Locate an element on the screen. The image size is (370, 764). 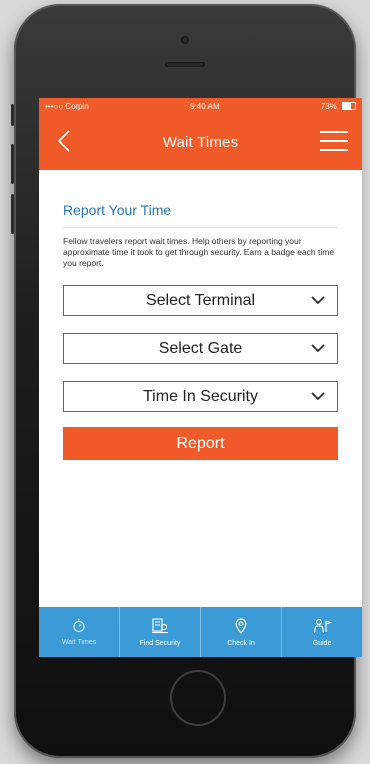
time-in-security-dropdown: Time In Security is located at coordinates (200, 396).